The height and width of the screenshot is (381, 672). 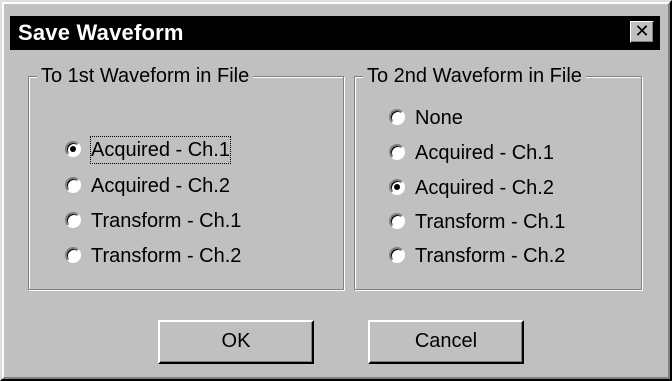 I want to click on ok-button: OK, so click(x=236, y=342).